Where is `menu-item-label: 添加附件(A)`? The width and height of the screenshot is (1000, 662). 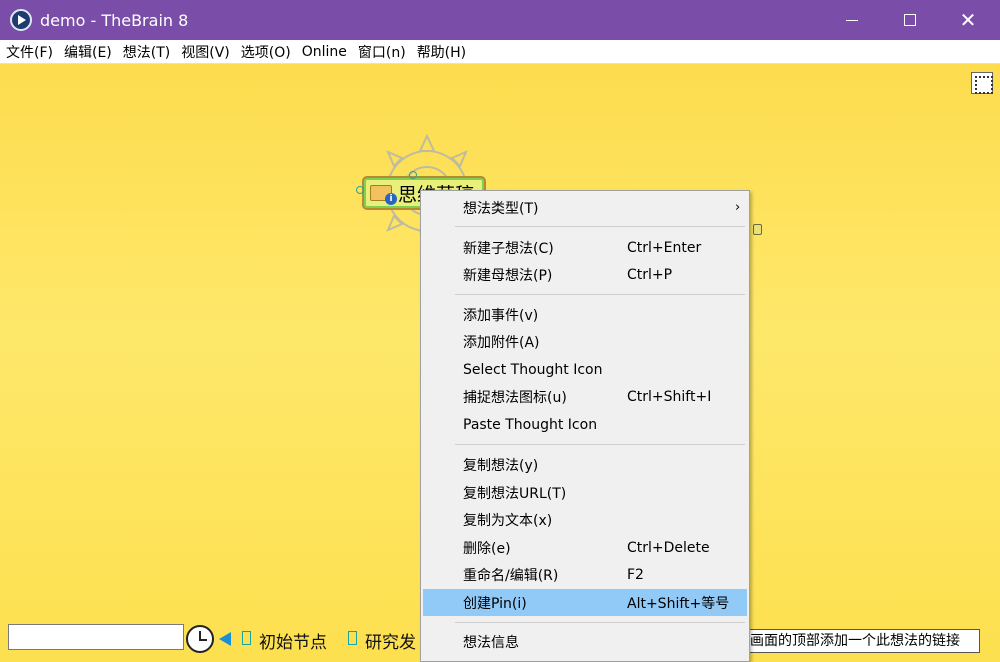 menu-item-label: 添加附件(A) is located at coordinates (501, 342).